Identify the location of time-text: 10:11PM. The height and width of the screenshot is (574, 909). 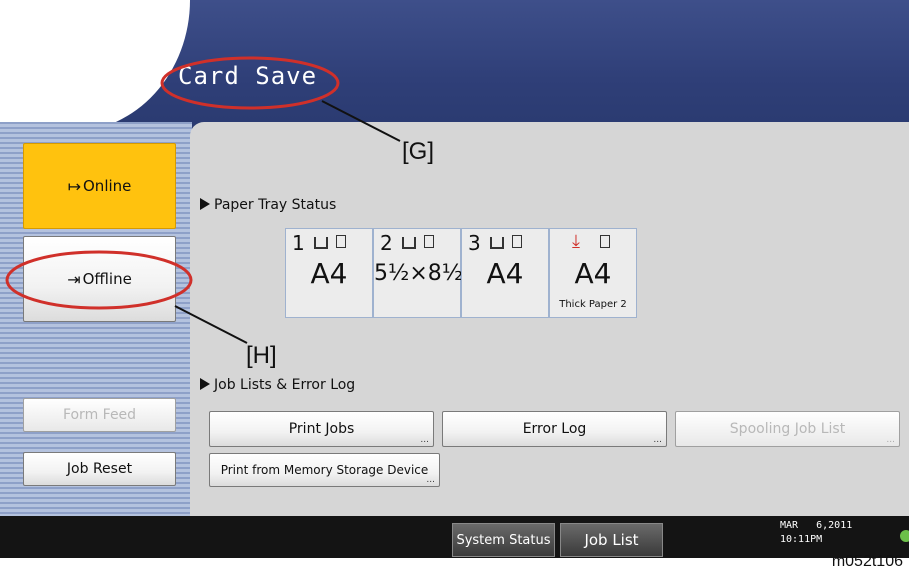
(801, 539).